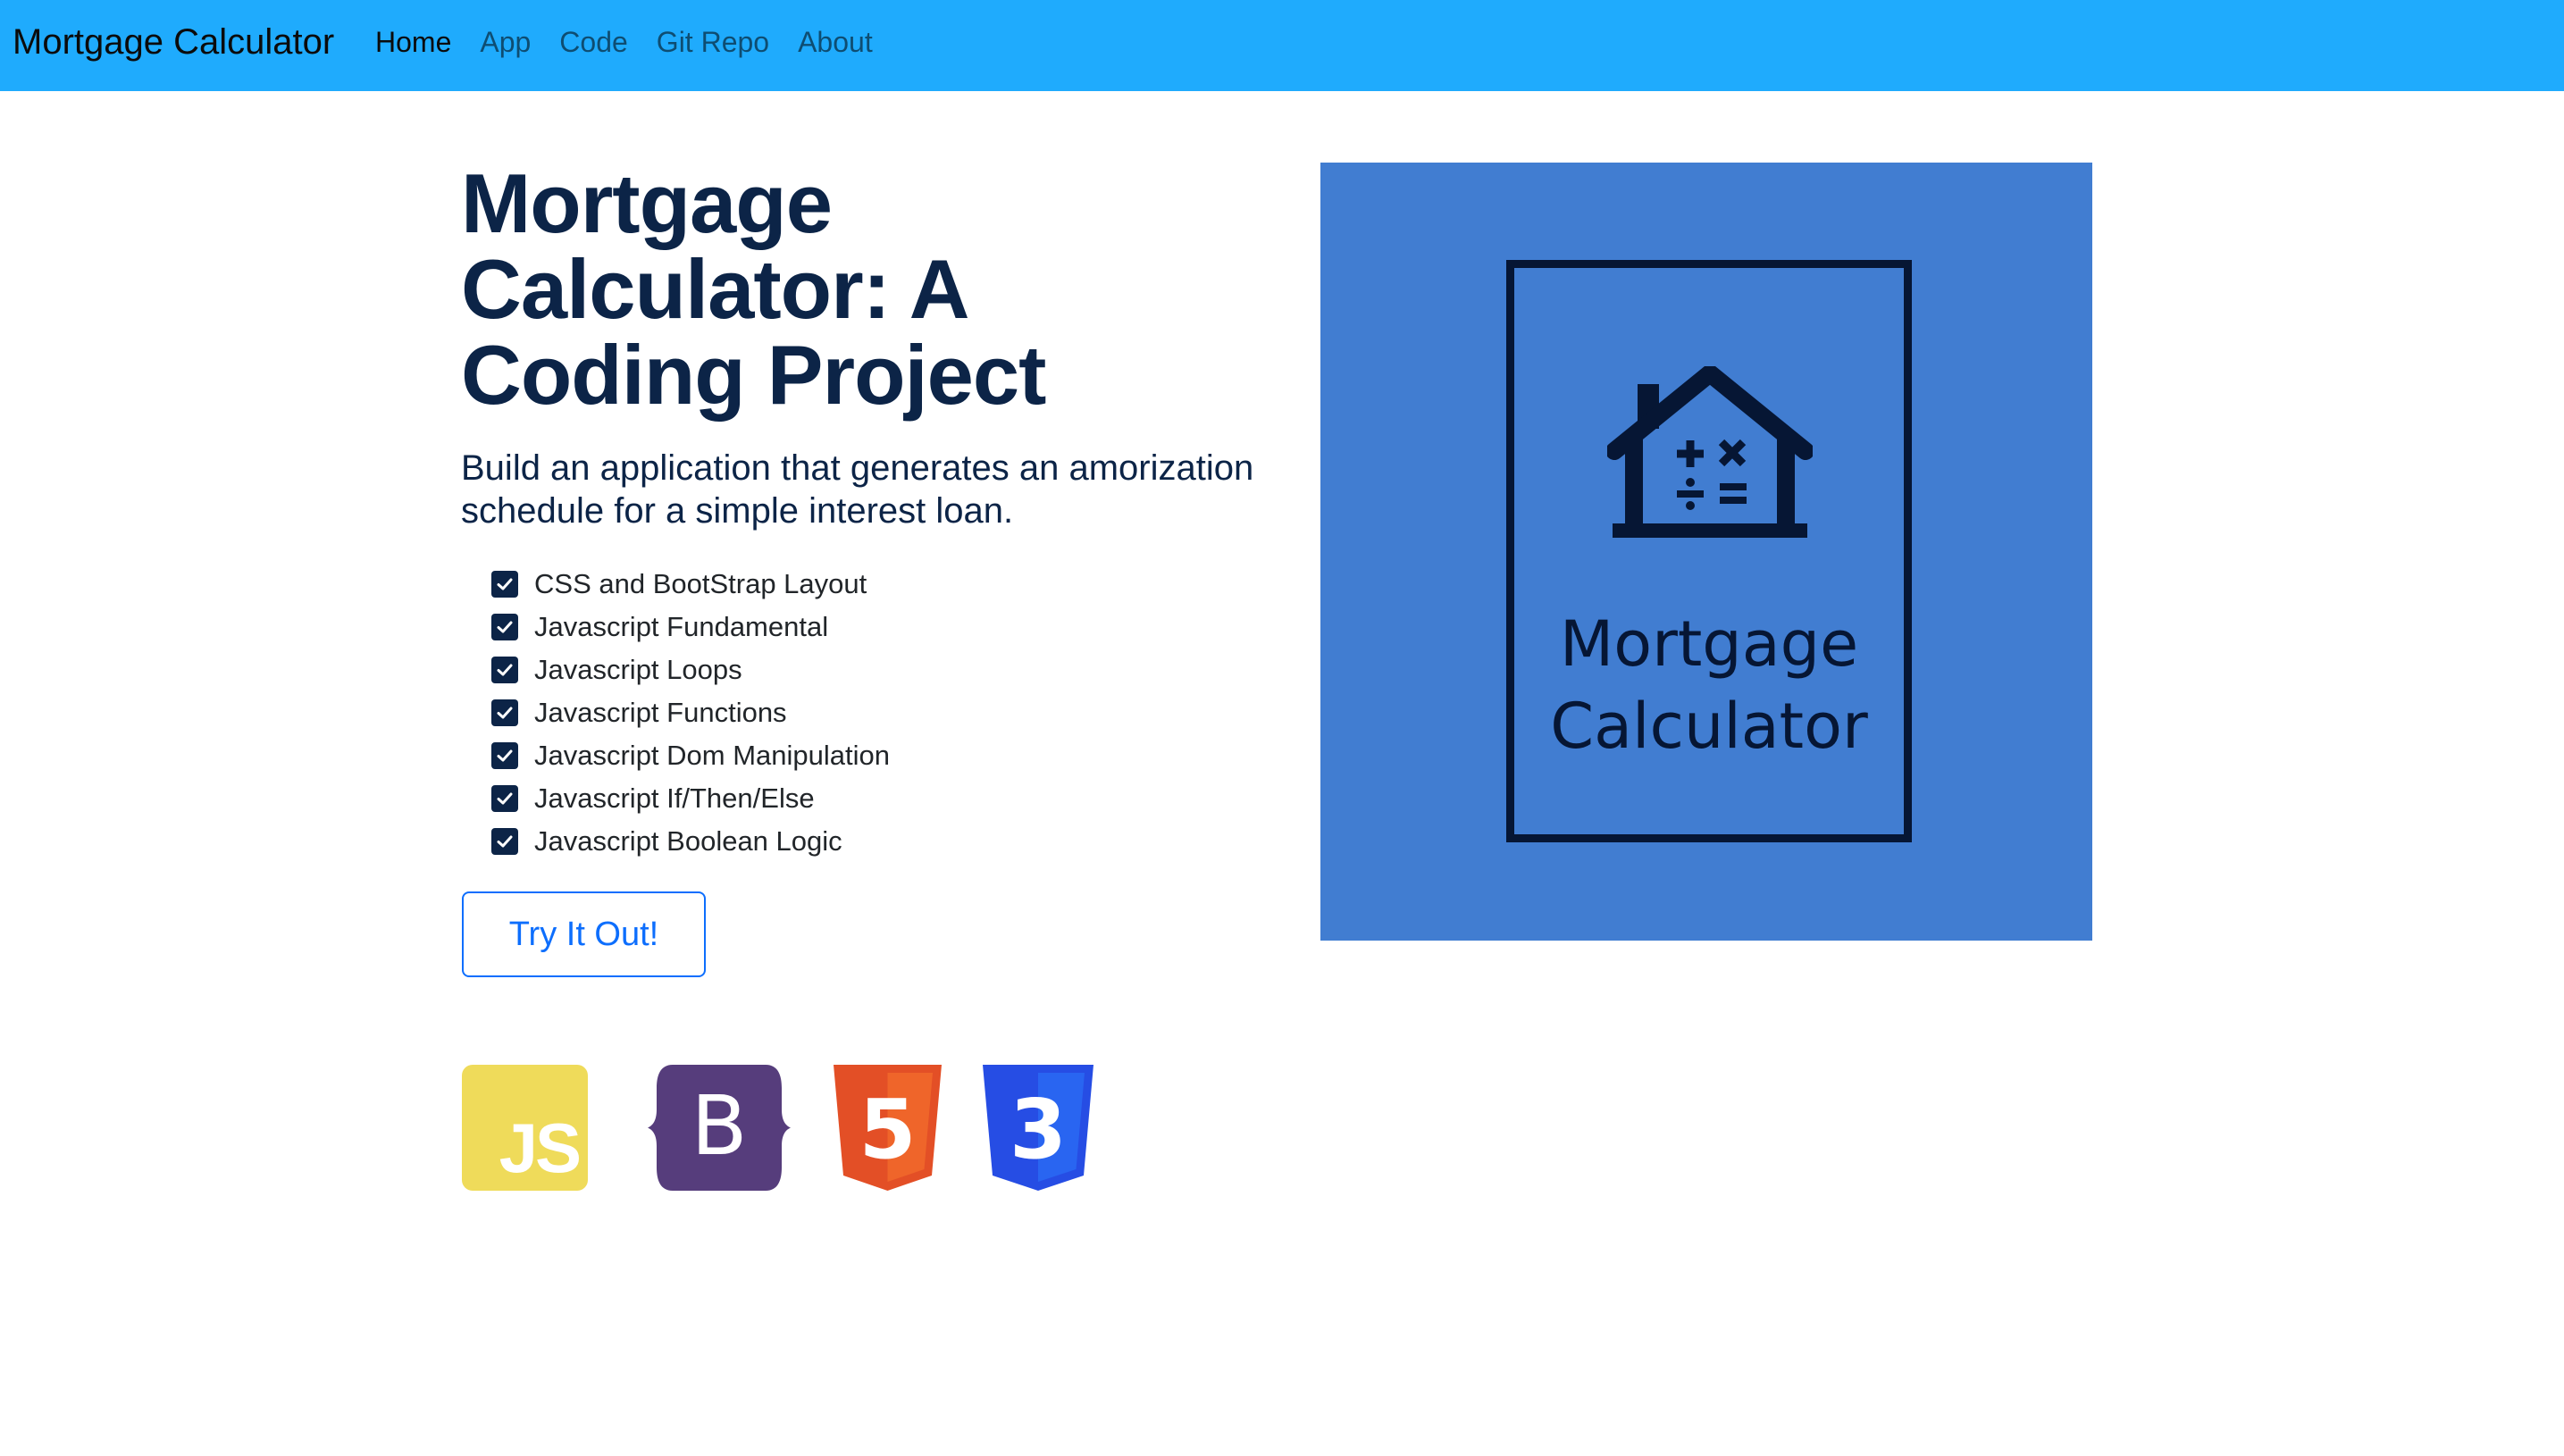 Image resolution: width=2564 pixels, height=1456 pixels. Describe the element at coordinates (1709, 551) in the screenshot. I see `hero-image-frame: Mortgage Calculator` at that location.